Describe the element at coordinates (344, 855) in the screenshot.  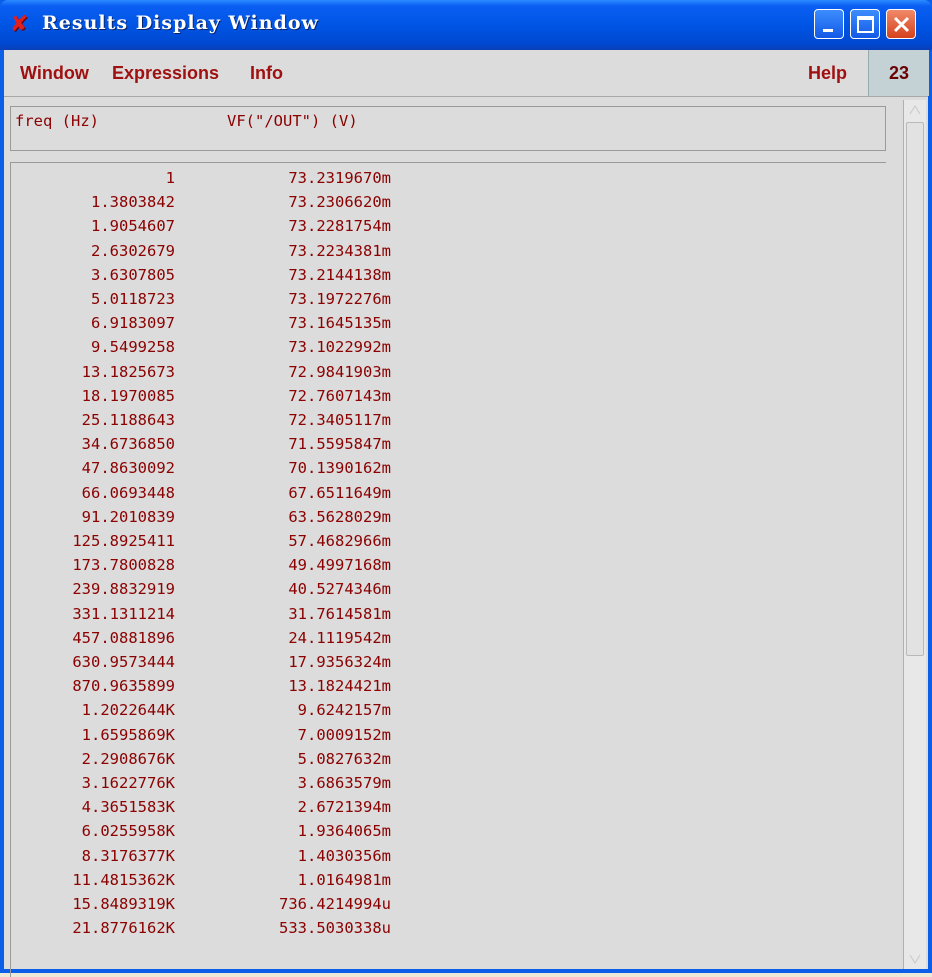
I see `cell-vf: 1.4030356m` at that location.